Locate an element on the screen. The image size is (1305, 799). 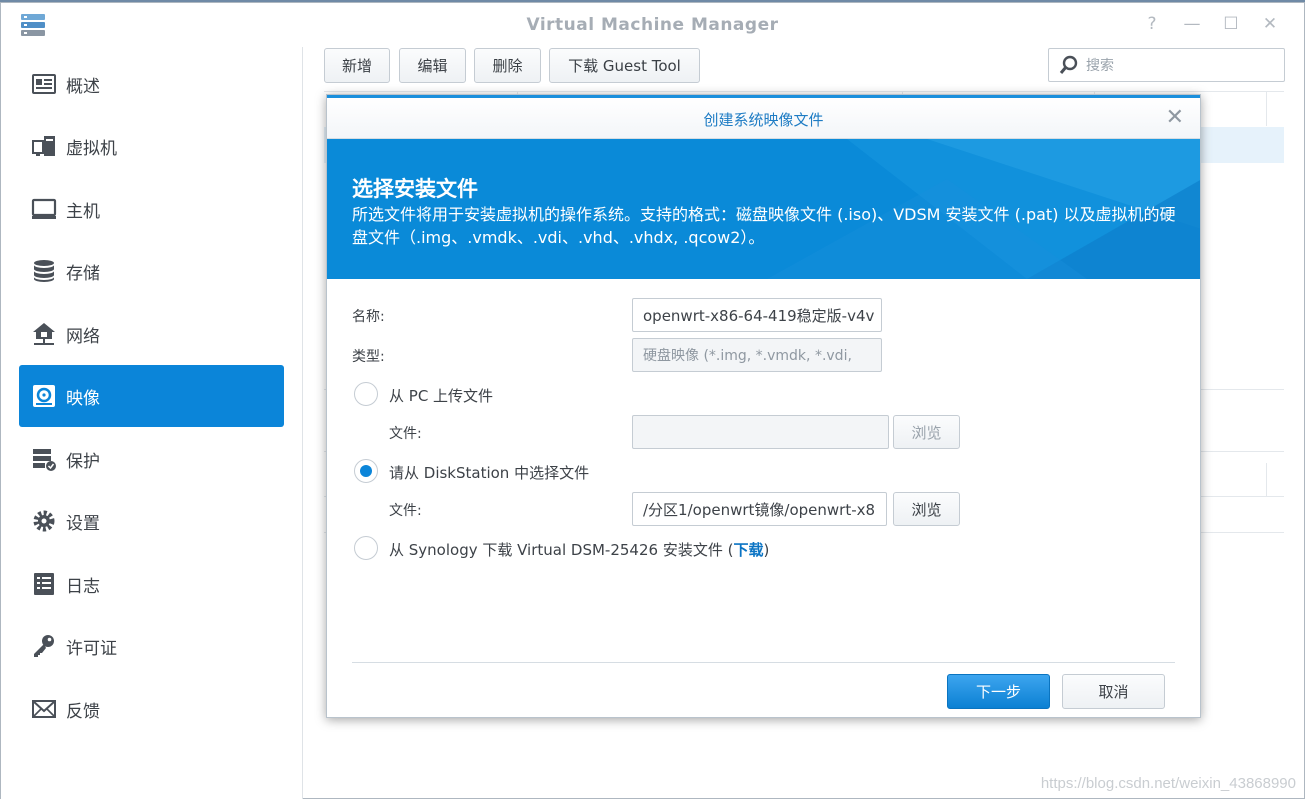
search-icon is located at coordinates (1068, 64).